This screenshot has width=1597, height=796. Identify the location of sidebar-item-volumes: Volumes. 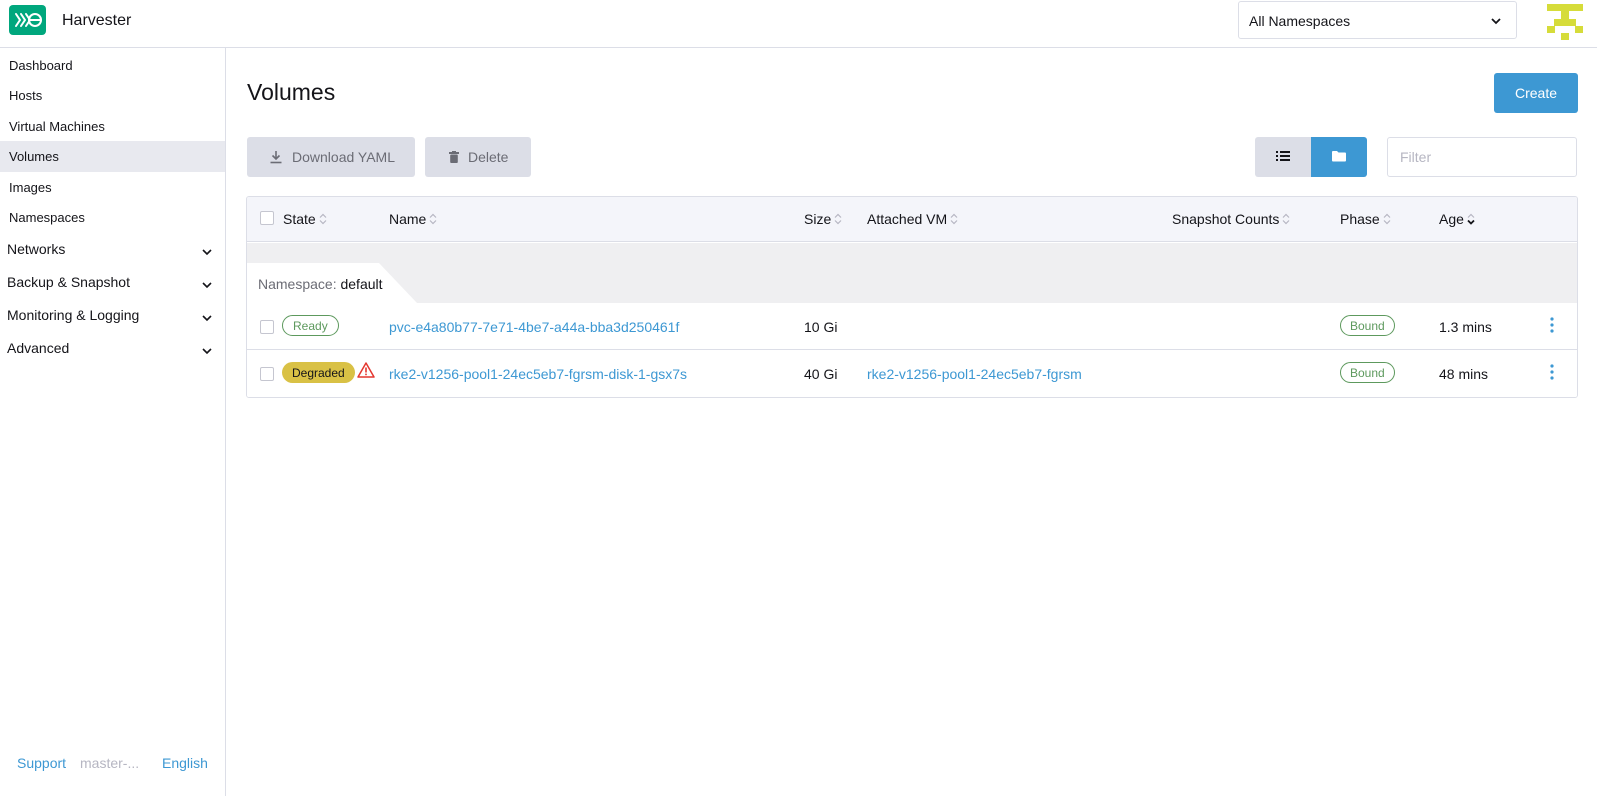
(112, 156).